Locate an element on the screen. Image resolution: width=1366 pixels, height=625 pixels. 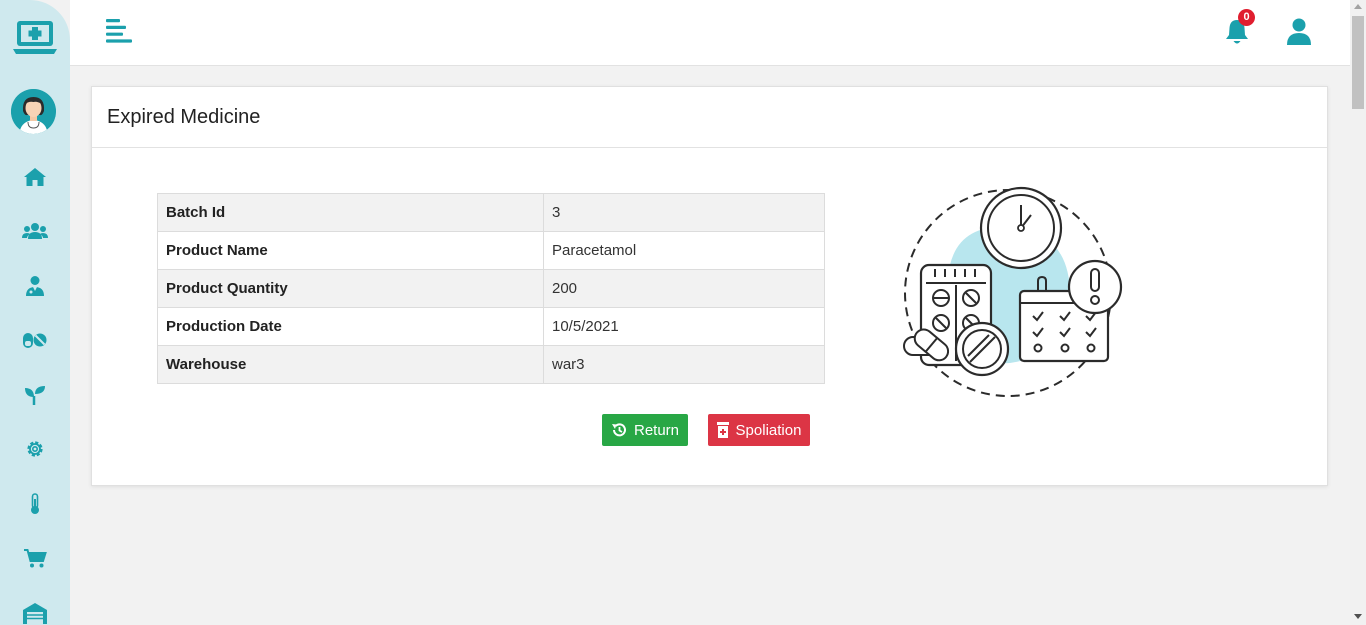
return-button: Return is located at coordinates (645, 430).